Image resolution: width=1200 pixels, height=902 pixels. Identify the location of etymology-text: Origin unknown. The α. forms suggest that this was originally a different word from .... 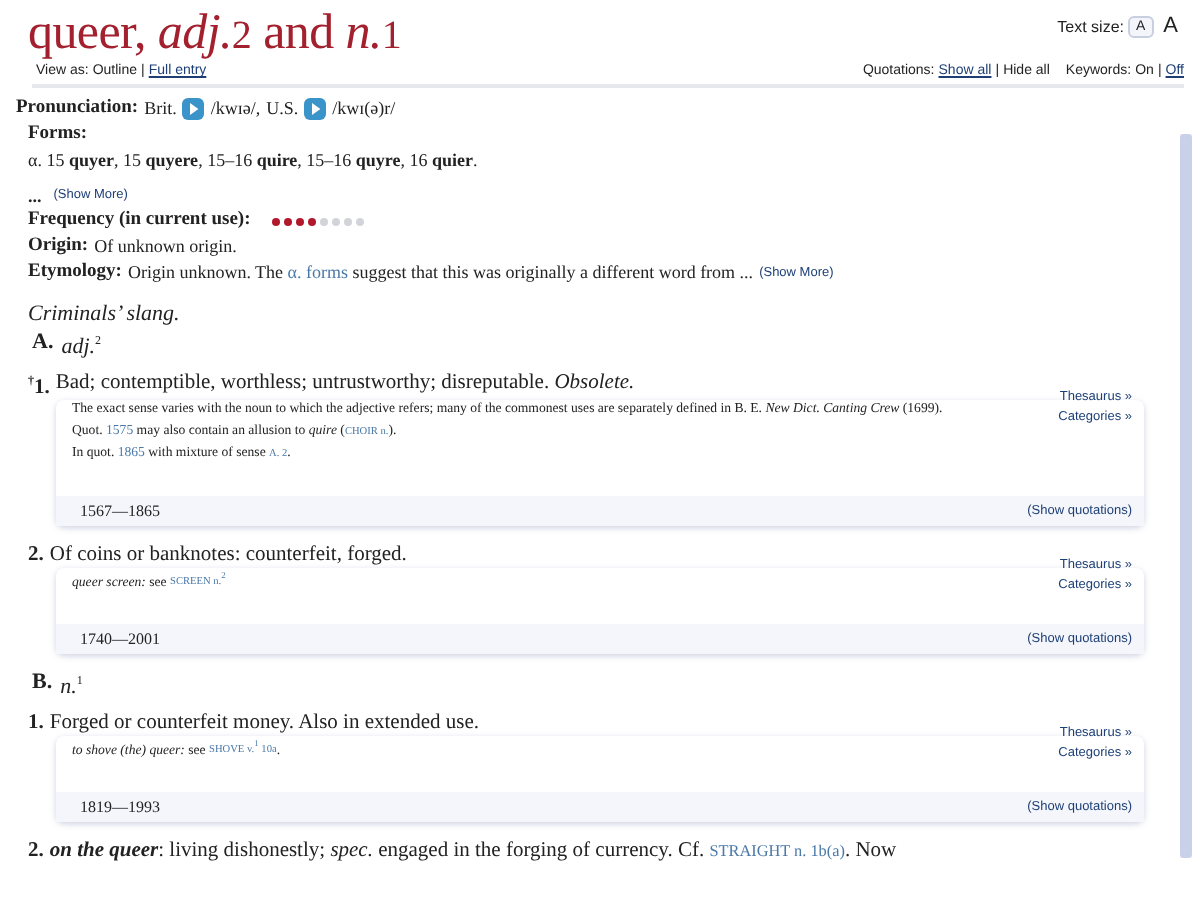
(440, 273).